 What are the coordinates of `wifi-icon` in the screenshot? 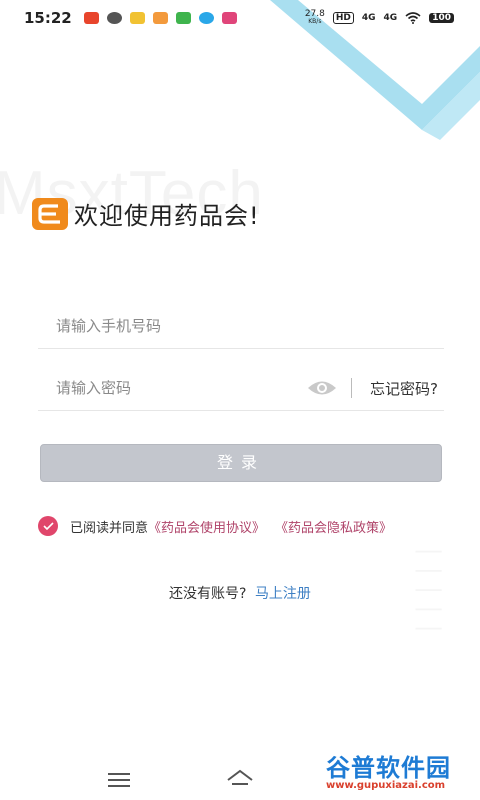 It's located at (413, 18).